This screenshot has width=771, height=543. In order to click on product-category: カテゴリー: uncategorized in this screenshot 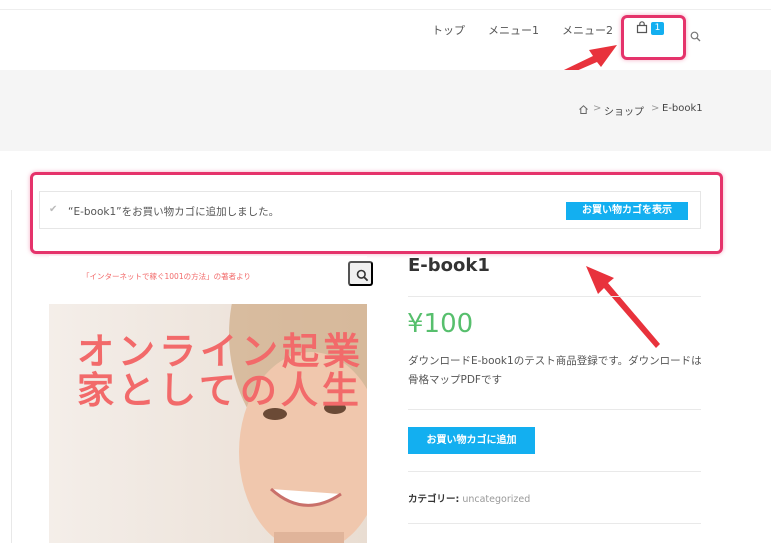, I will do `click(469, 498)`.